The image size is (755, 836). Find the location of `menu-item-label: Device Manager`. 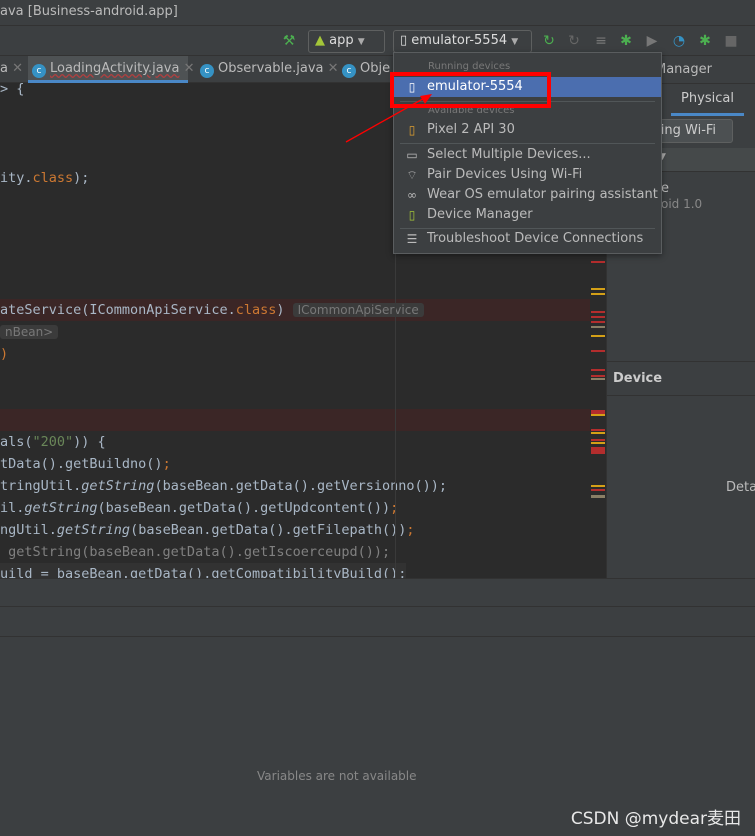

menu-item-label: Device Manager is located at coordinates (480, 214).